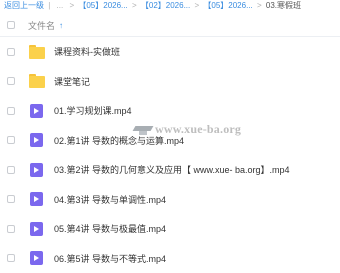  I want to click on file-name: 课堂笔记, so click(72, 81).